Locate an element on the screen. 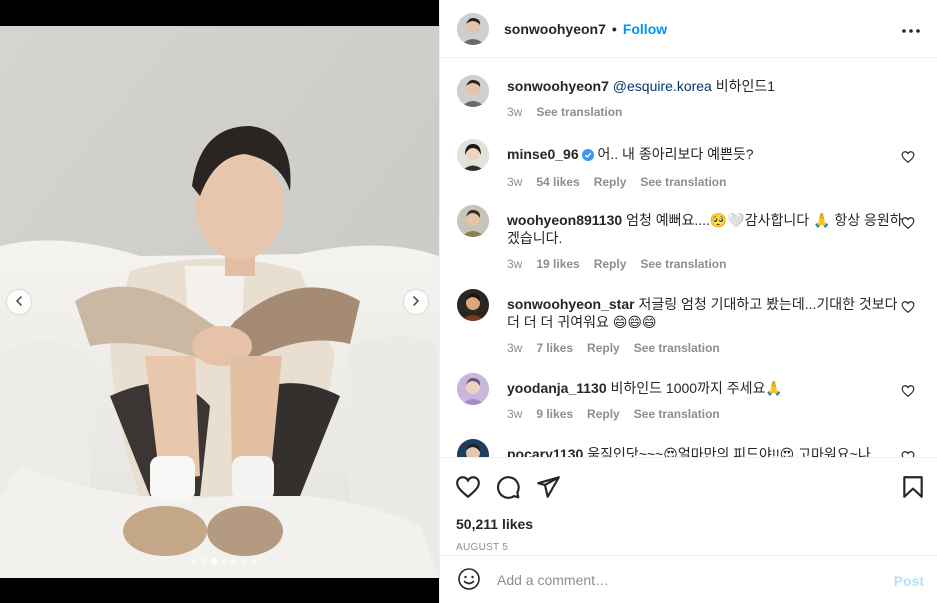 The image size is (937, 603). post-button: Post is located at coordinates (909, 581).